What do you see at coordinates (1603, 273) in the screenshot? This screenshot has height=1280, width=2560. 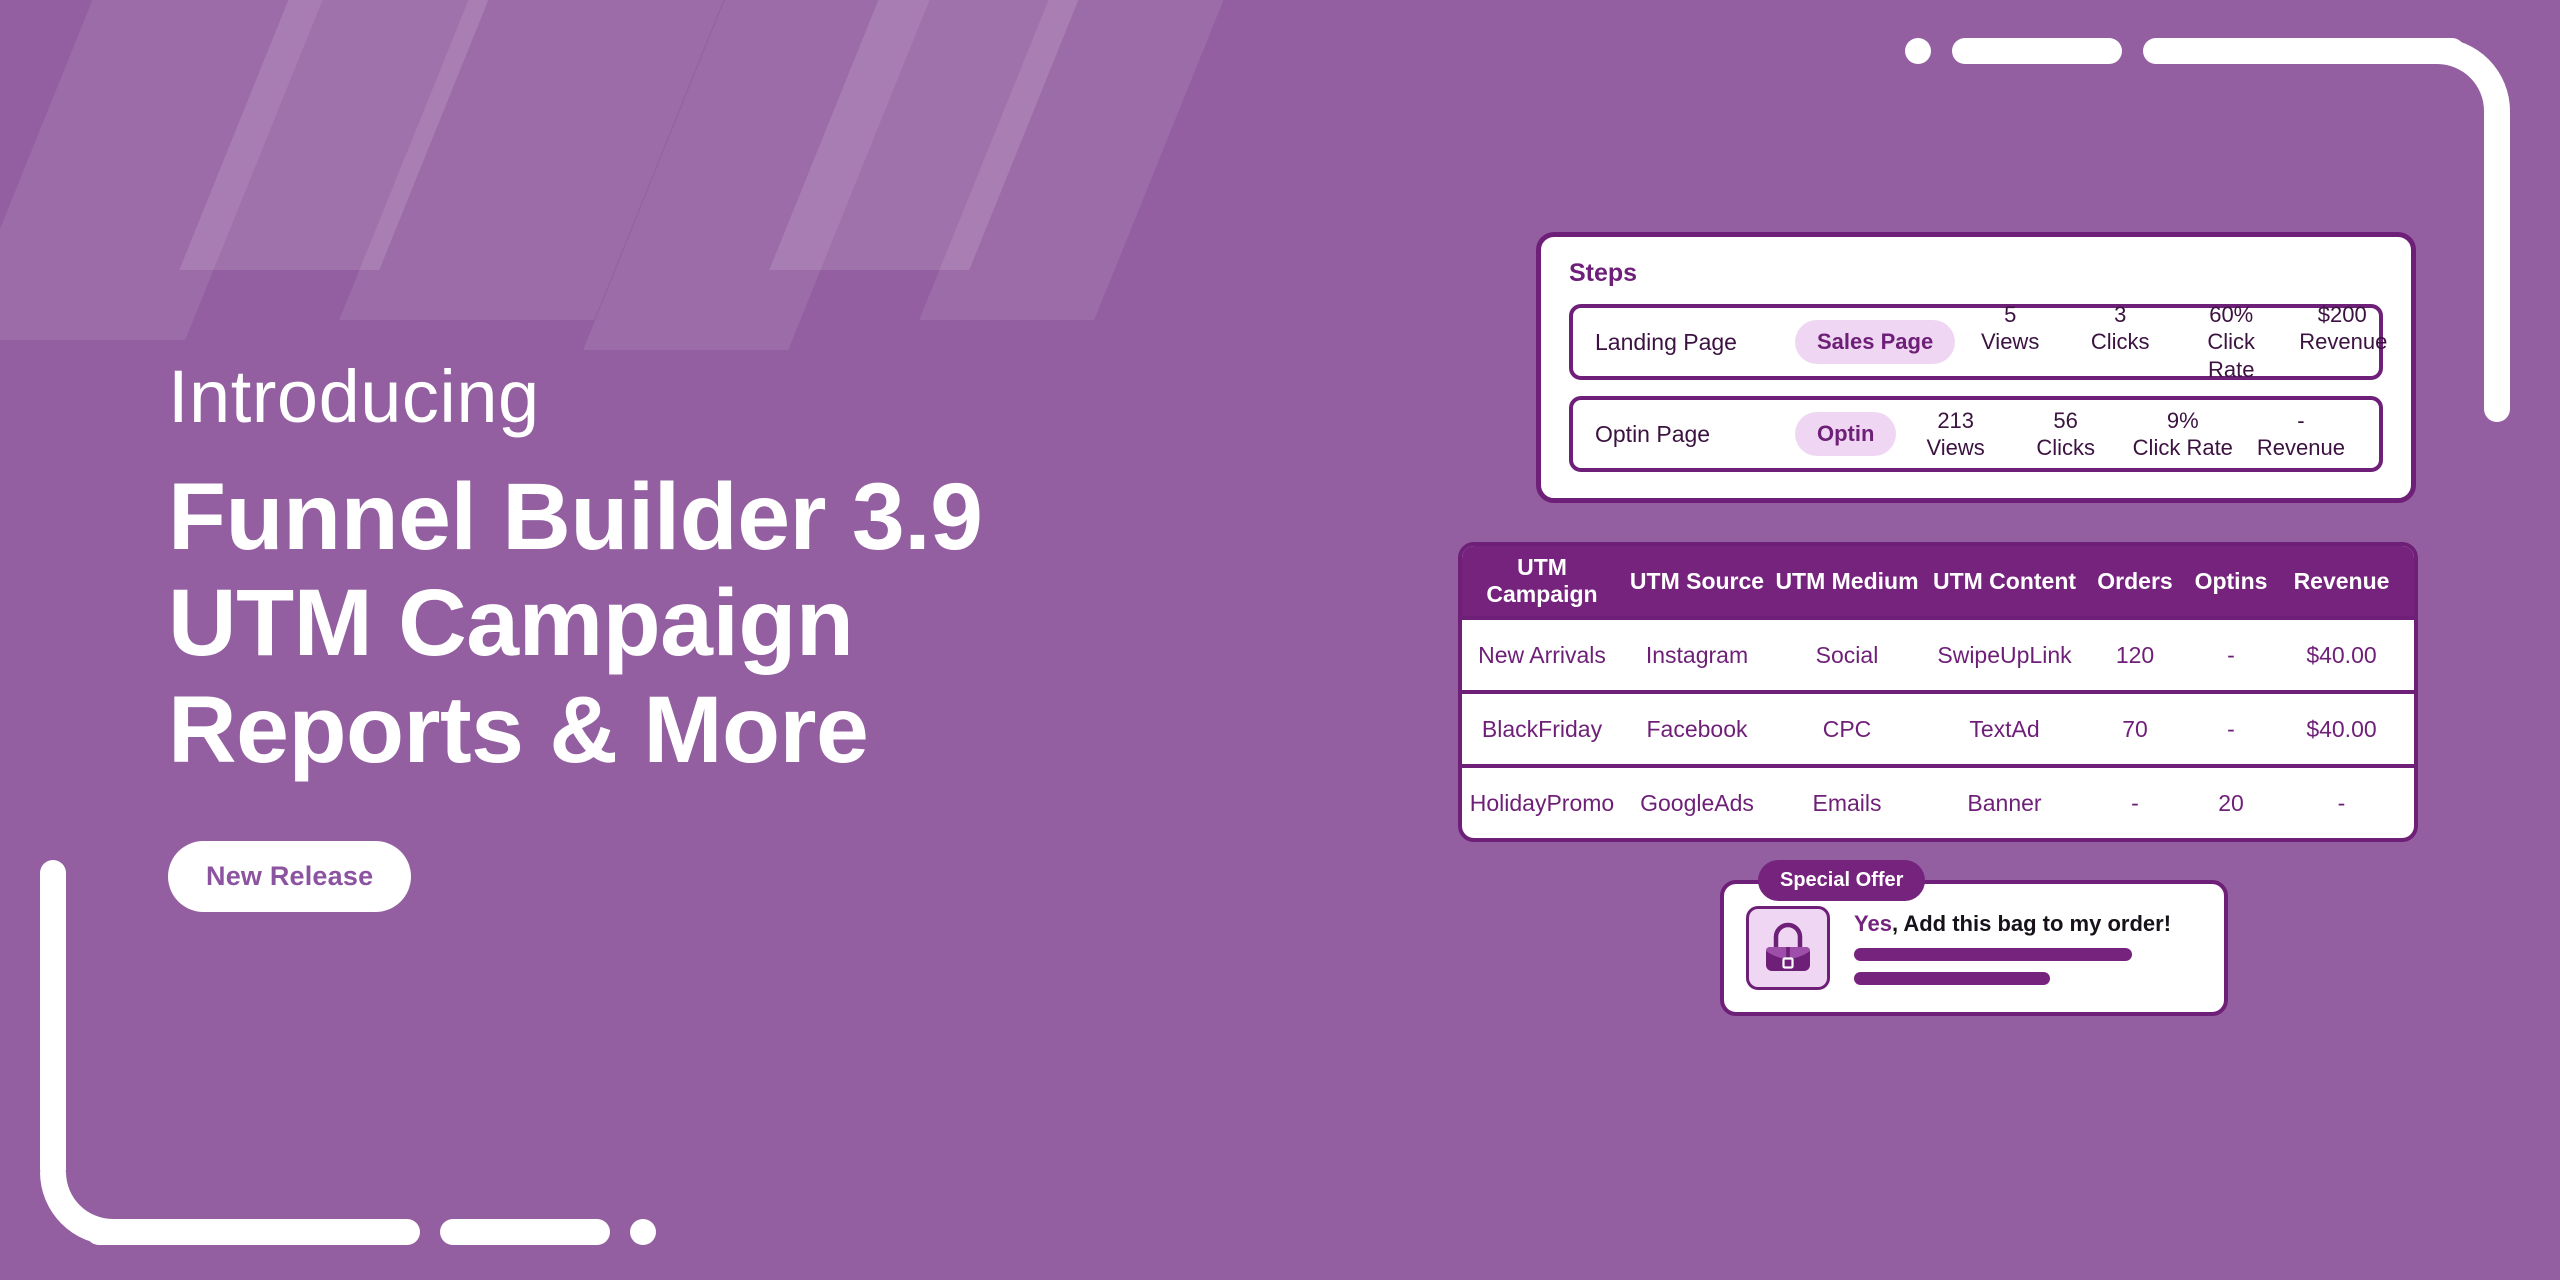 I see `steps-card-title: Steps` at bounding box center [1603, 273].